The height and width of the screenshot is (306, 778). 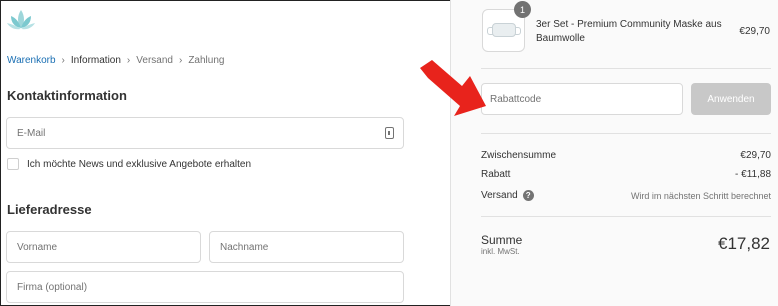 I want to click on red-arrow-icon, so click(x=453, y=88).